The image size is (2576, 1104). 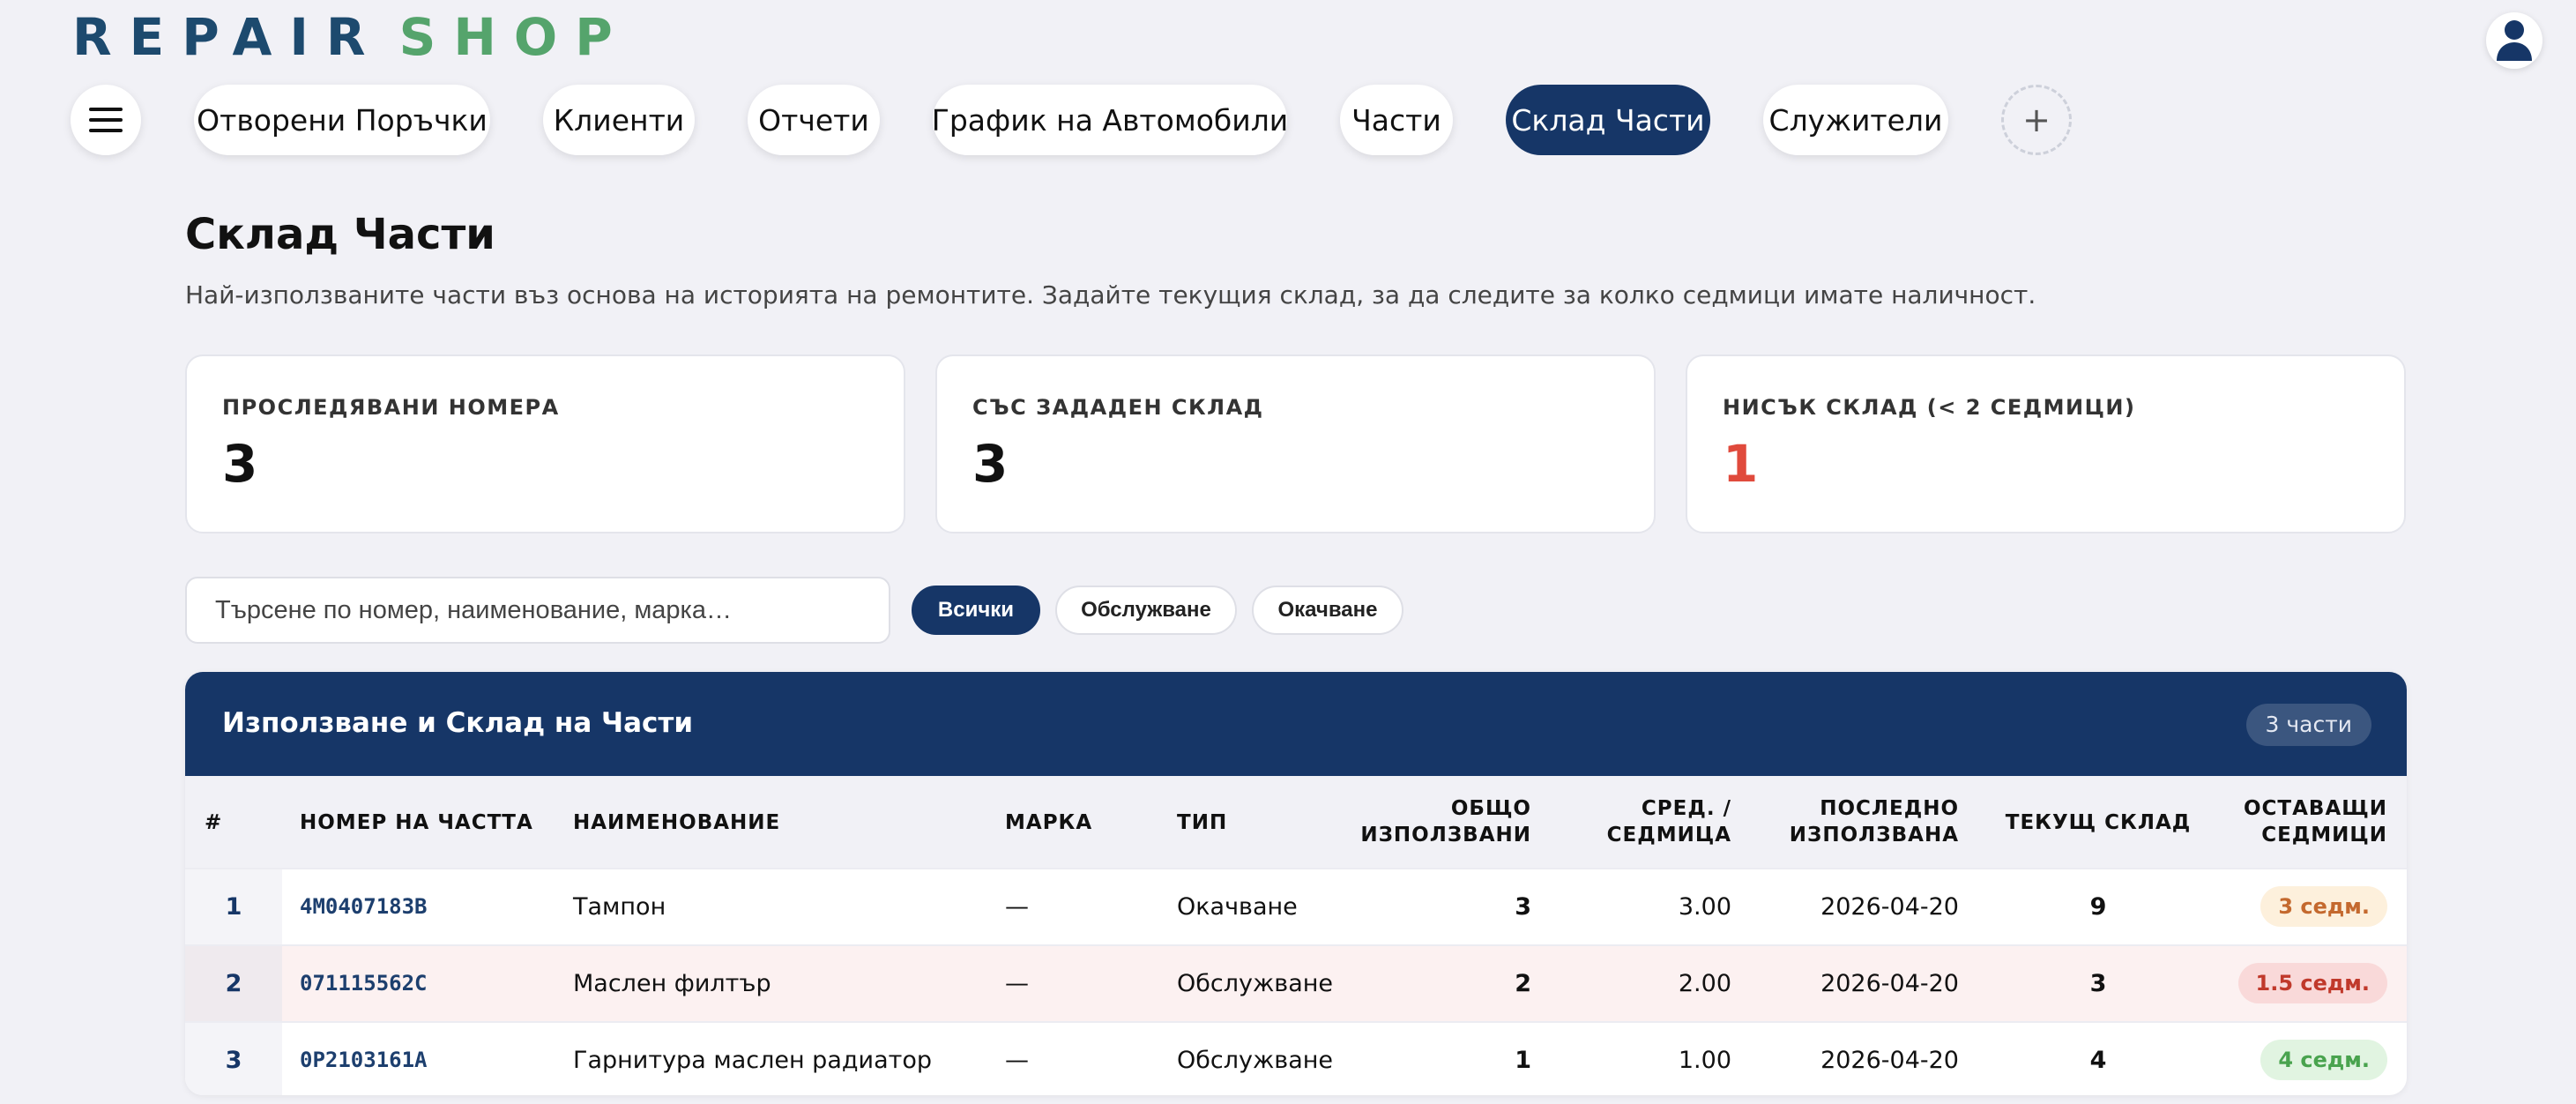 What do you see at coordinates (1446, 822) in the screenshot?
I see `col-header-total-used: ОБЩО ИЗПОЛЗВАНИ` at bounding box center [1446, 822].